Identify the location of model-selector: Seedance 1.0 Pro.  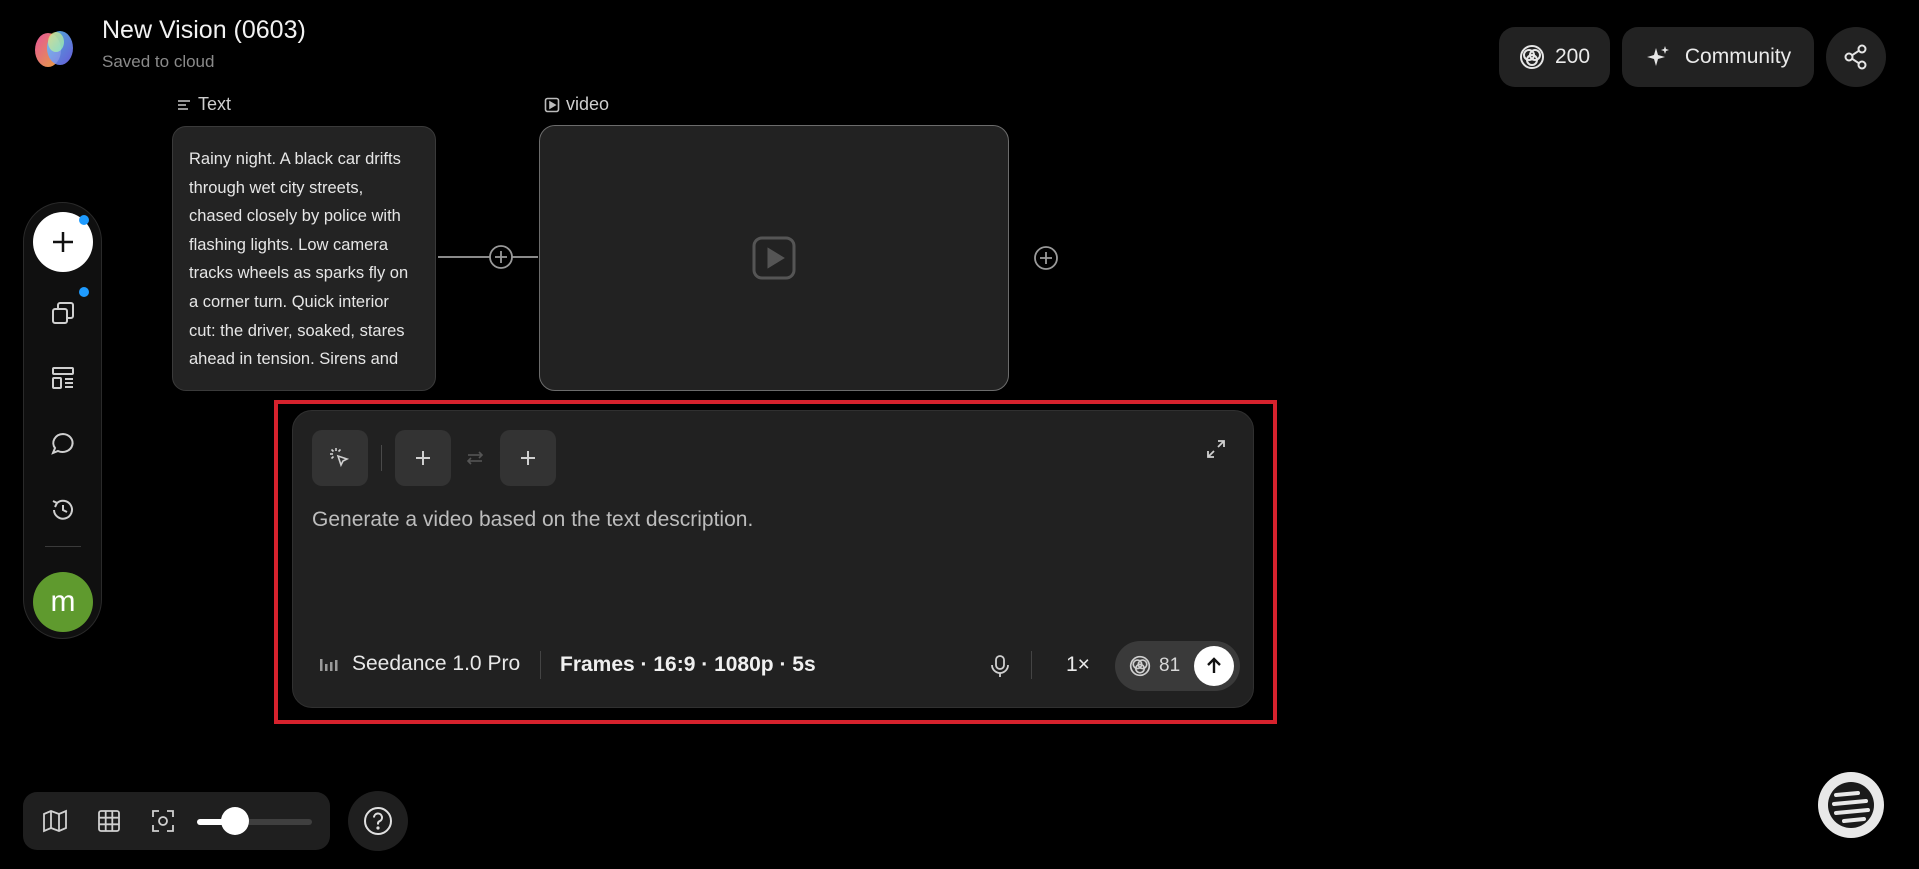
(419, 664).